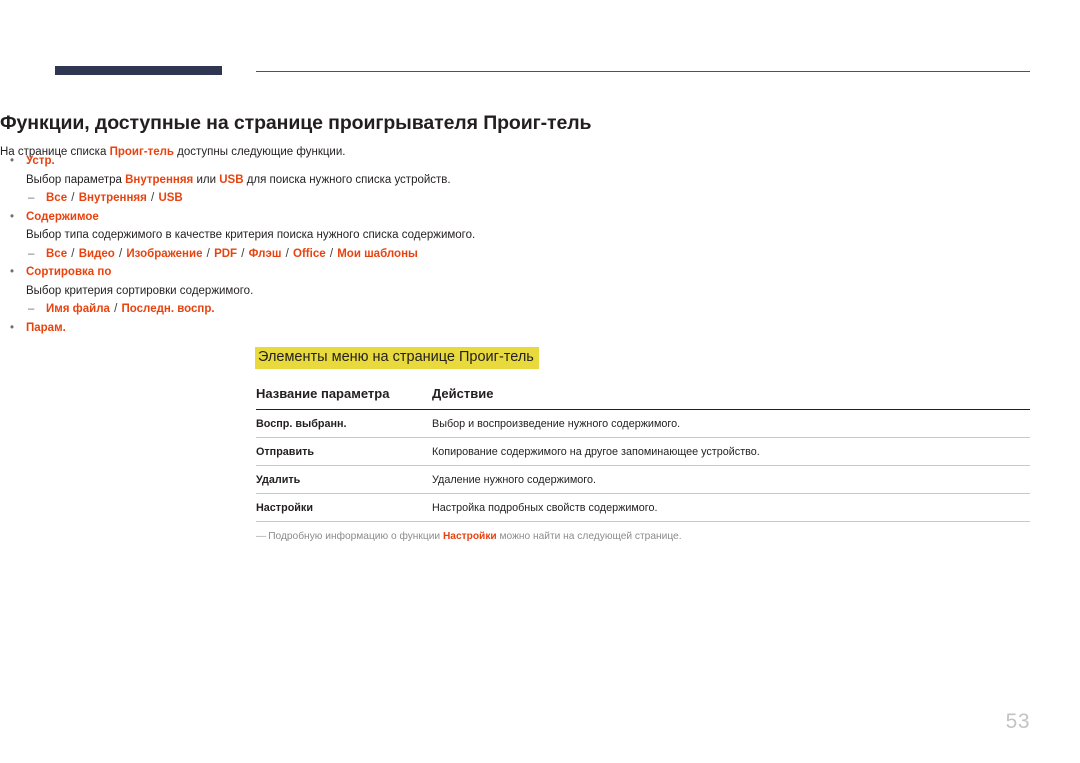  I want to click on option-value: Мои шаблоны, so click(377, 253).